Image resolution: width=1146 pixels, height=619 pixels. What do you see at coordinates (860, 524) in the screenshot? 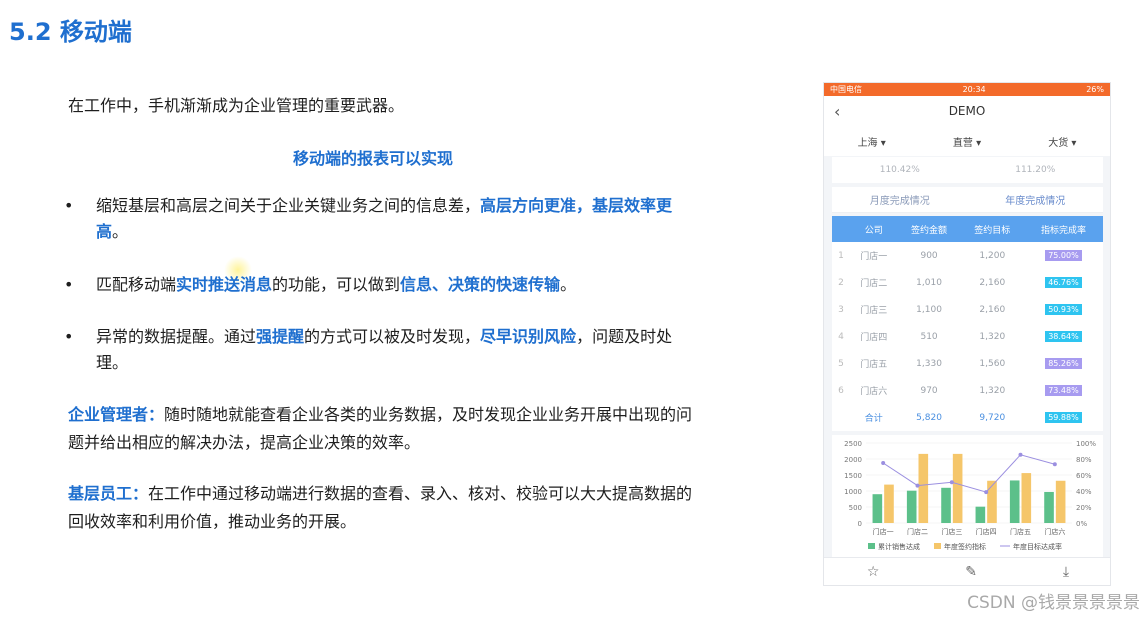
I see `y-tick-label: 0` at bounding box center [860, 524].